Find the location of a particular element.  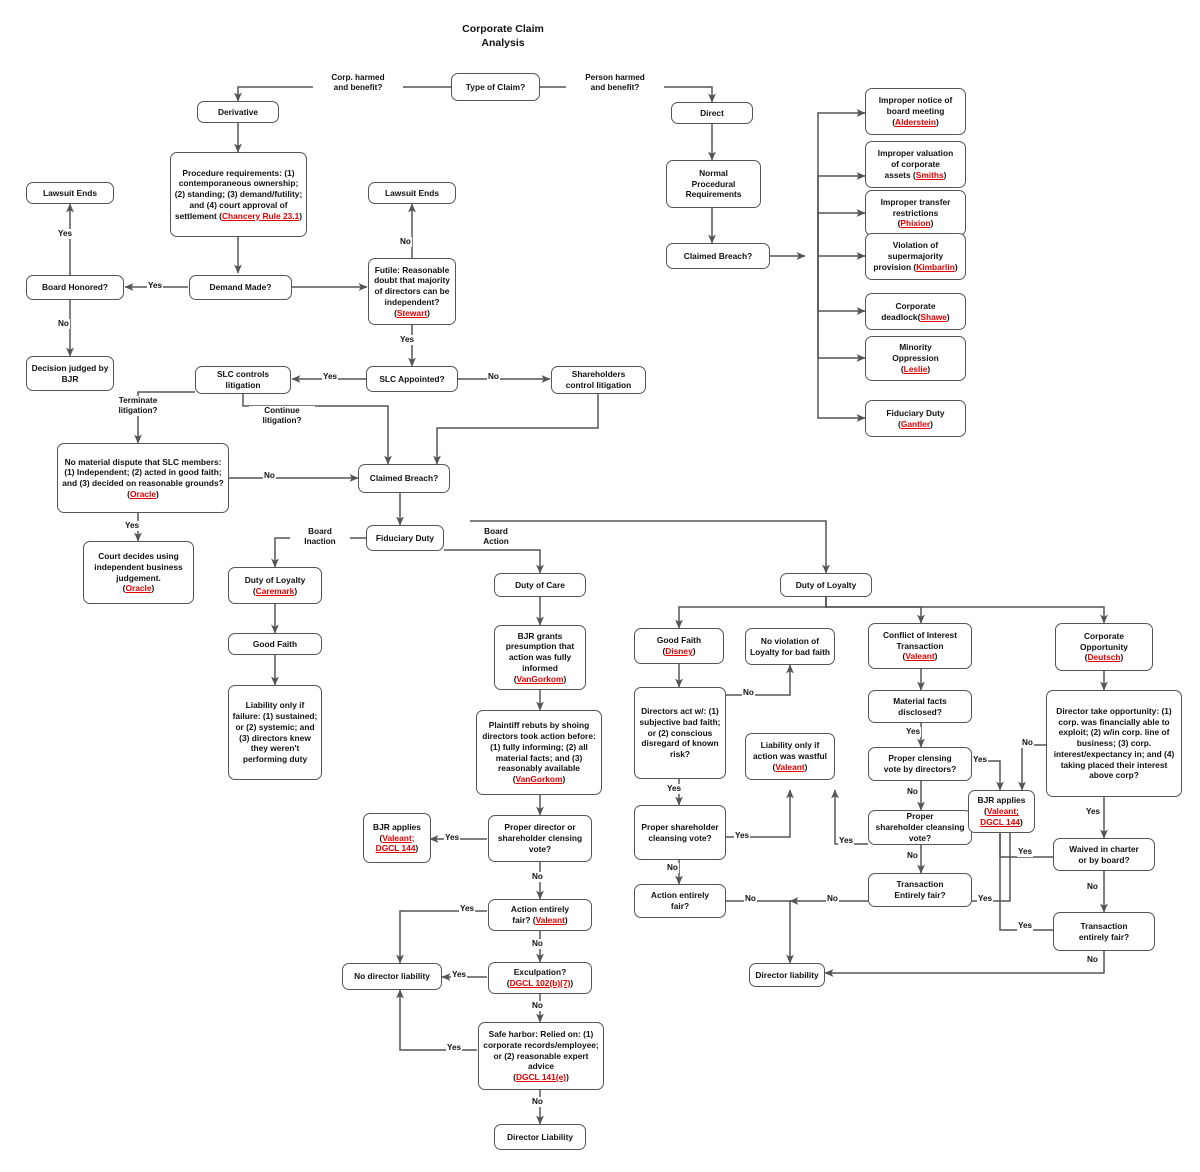

edge-label-no-transaction-fair-co: No is located at coordinates (1092, 960).